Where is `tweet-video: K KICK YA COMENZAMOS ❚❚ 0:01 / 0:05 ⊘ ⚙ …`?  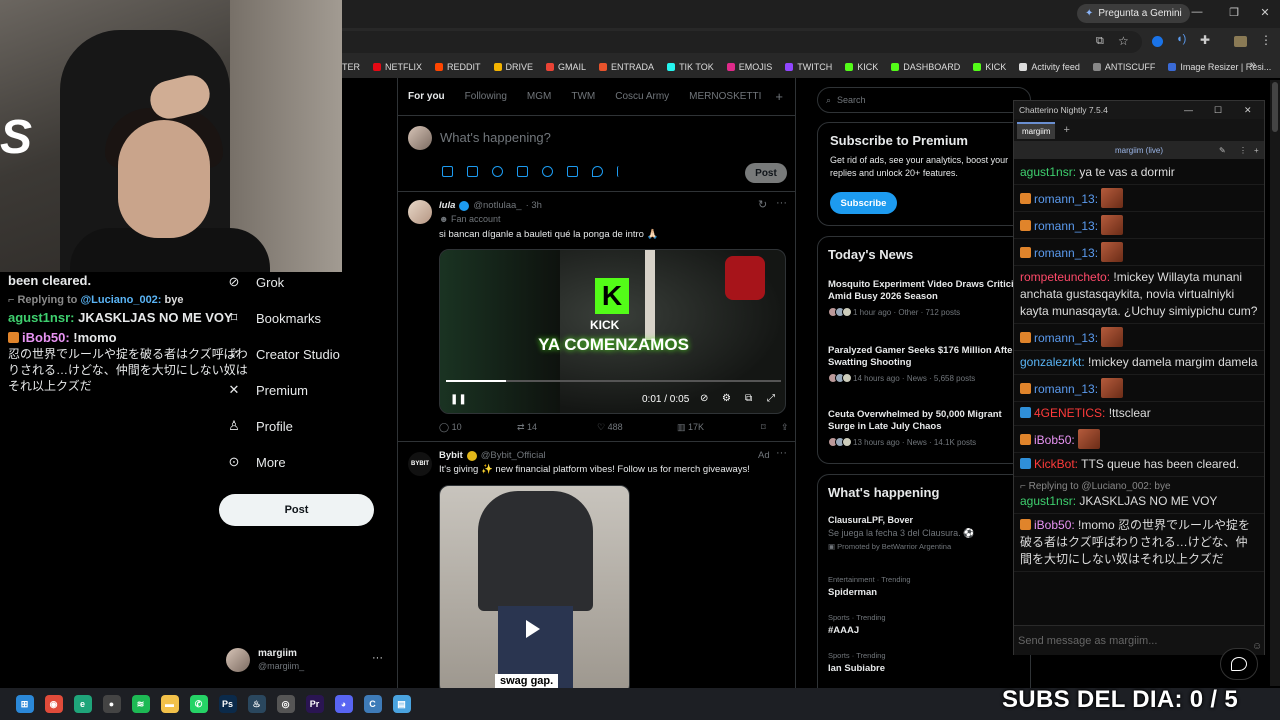
tweet-video: K KICK YA COMENZAMOS ❚❚ 0:01 / 0:05 ⊘ ⚙ … is located at coordinates (612, 331).